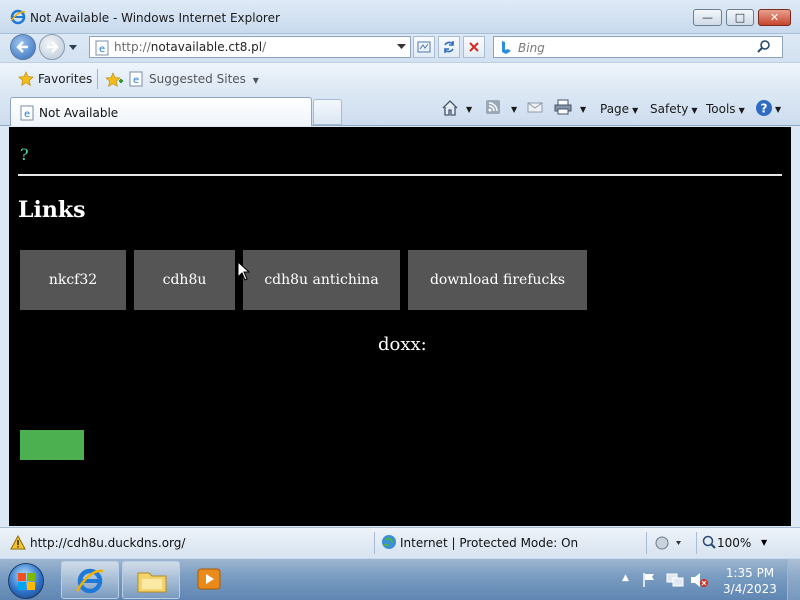  What do you see at coordinates (108, 543) in the screenshot?
I see `status-link-url: http://cdh8u.duckdns.org/` at bounding box center [108, 543].